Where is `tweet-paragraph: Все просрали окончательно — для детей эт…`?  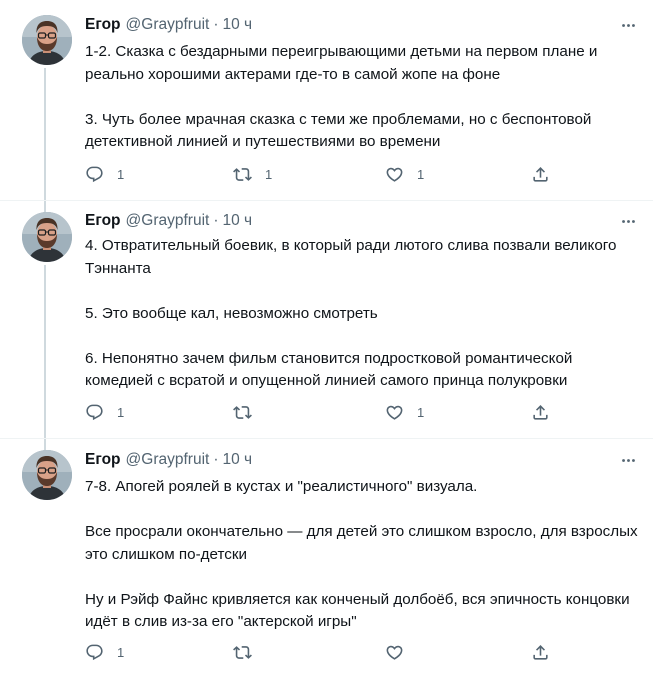
tweet-paragraph: Все просрали окончательно — для детей эт… is located at coordinates (361, 543).